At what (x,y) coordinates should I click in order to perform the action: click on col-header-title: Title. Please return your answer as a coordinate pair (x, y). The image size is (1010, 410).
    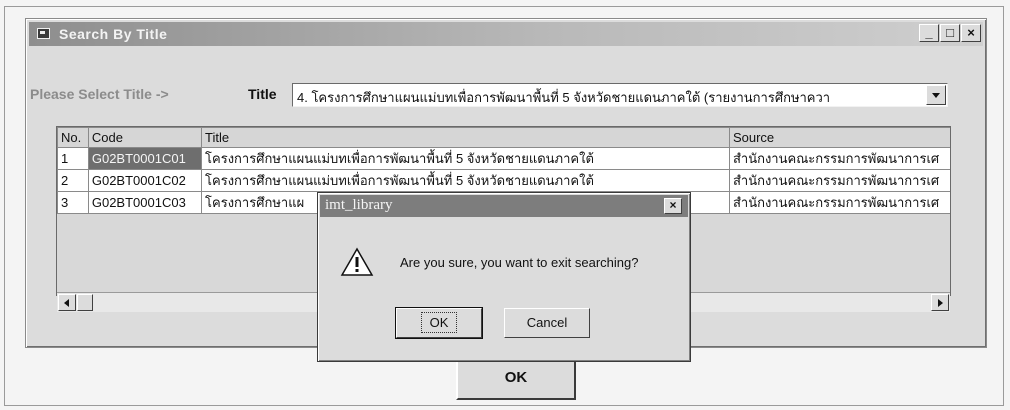
    Looking at the image, I should click on (465, 137).